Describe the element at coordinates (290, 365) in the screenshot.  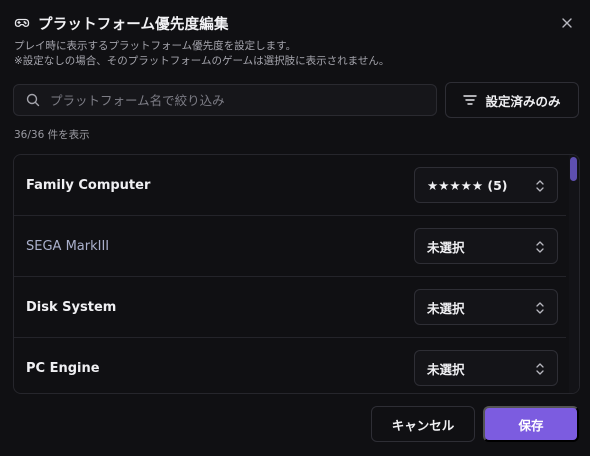
I see `platform-row: PC Engine 未選択` at that location.